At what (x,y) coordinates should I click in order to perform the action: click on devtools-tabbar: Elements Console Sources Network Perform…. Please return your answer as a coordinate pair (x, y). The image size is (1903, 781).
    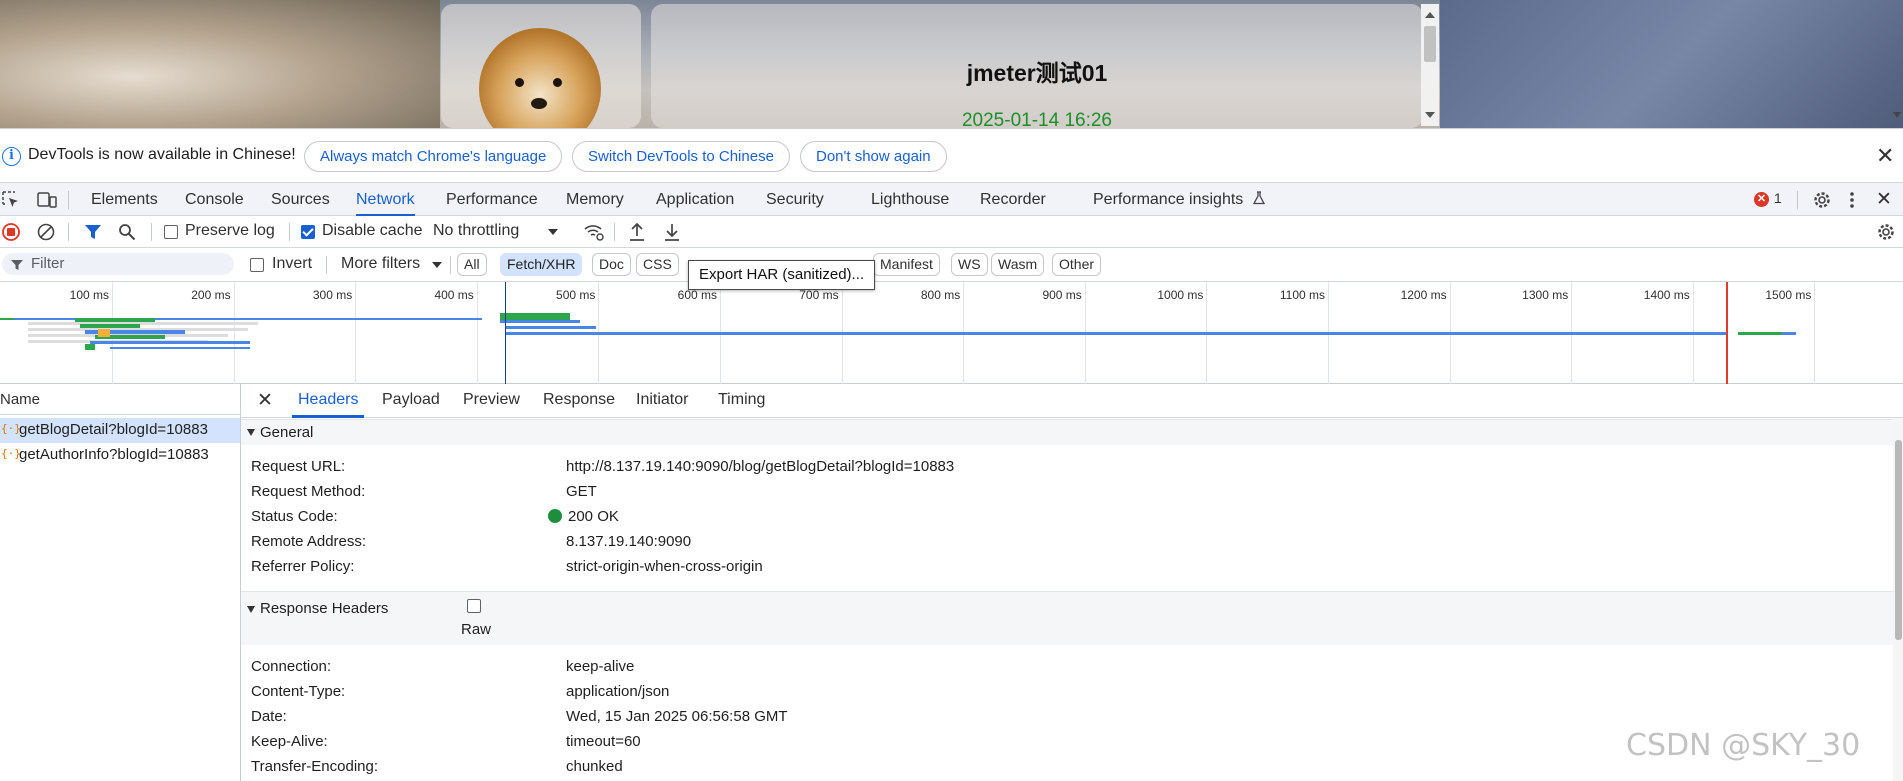
    Looking at the image, I should click on (951, 199).